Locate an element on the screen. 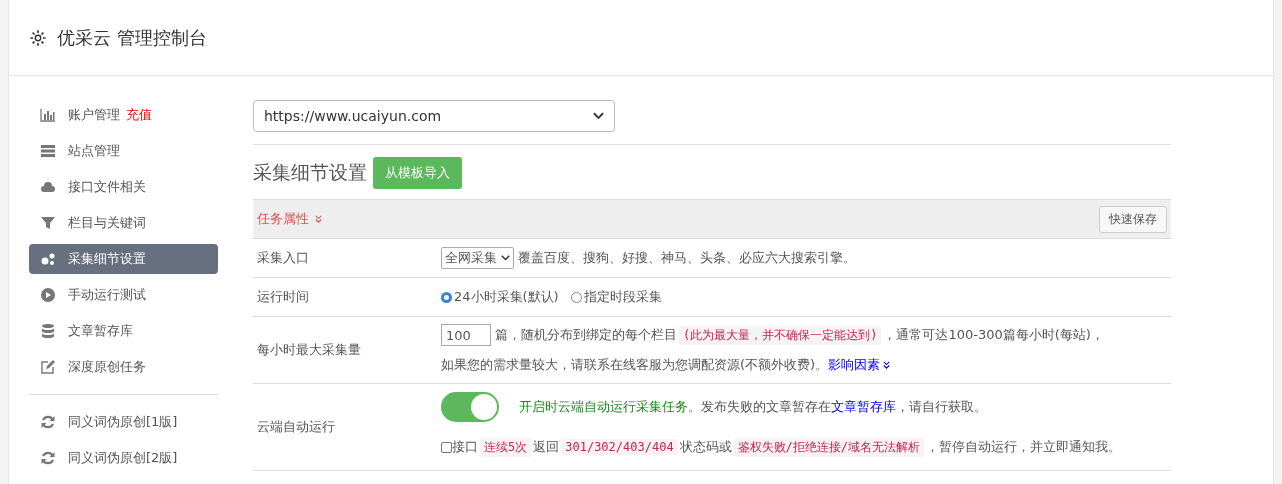 The height and width of the screenshot is (484, 1282). note-text: ，通常可达100-300篇每小时(每站)， is located at coordinates (993, 335).